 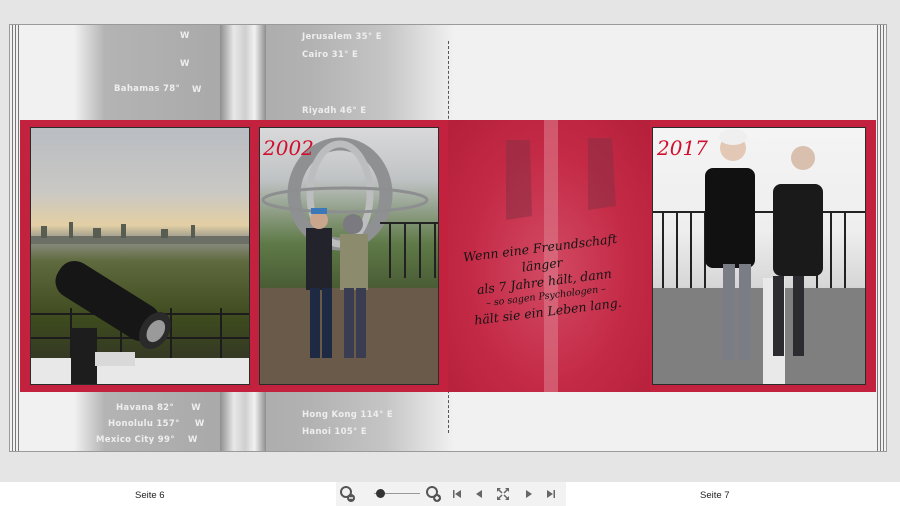 I want to click on photo-2017: 2017, so click(x=759, y=256).